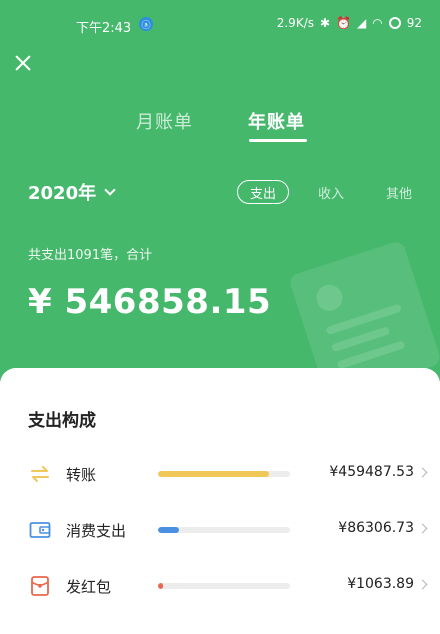 Image resolution: width=440 pixels, height=634 pixels. I want to click on alarm-icon: ⏰, so click(343, 23).